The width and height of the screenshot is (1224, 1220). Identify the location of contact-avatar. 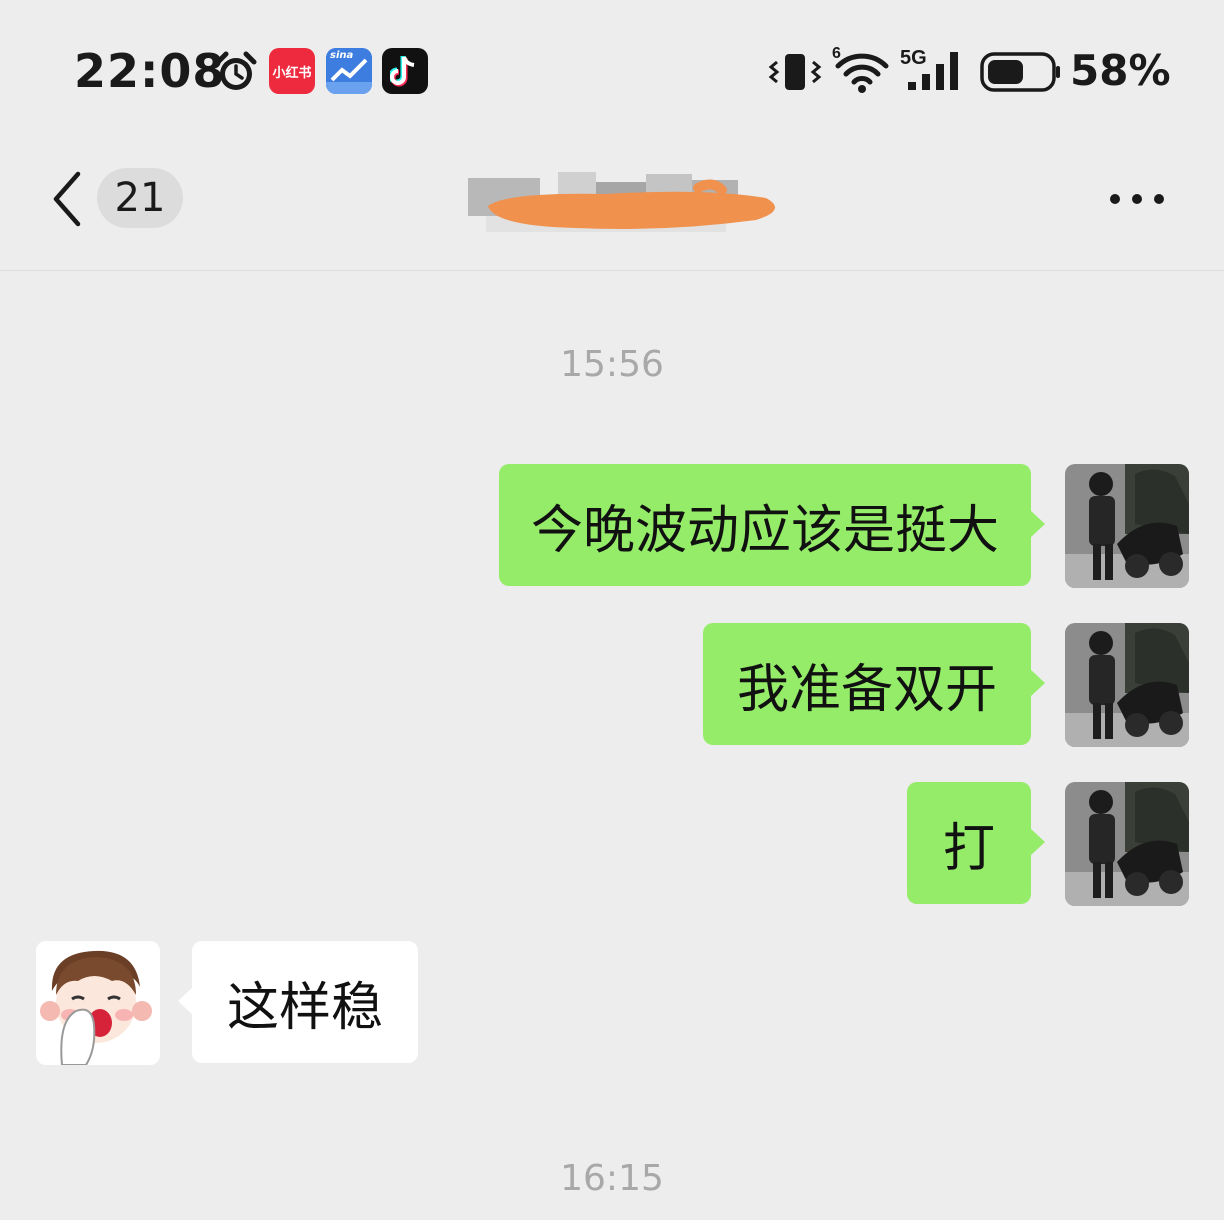
(98, 1003).